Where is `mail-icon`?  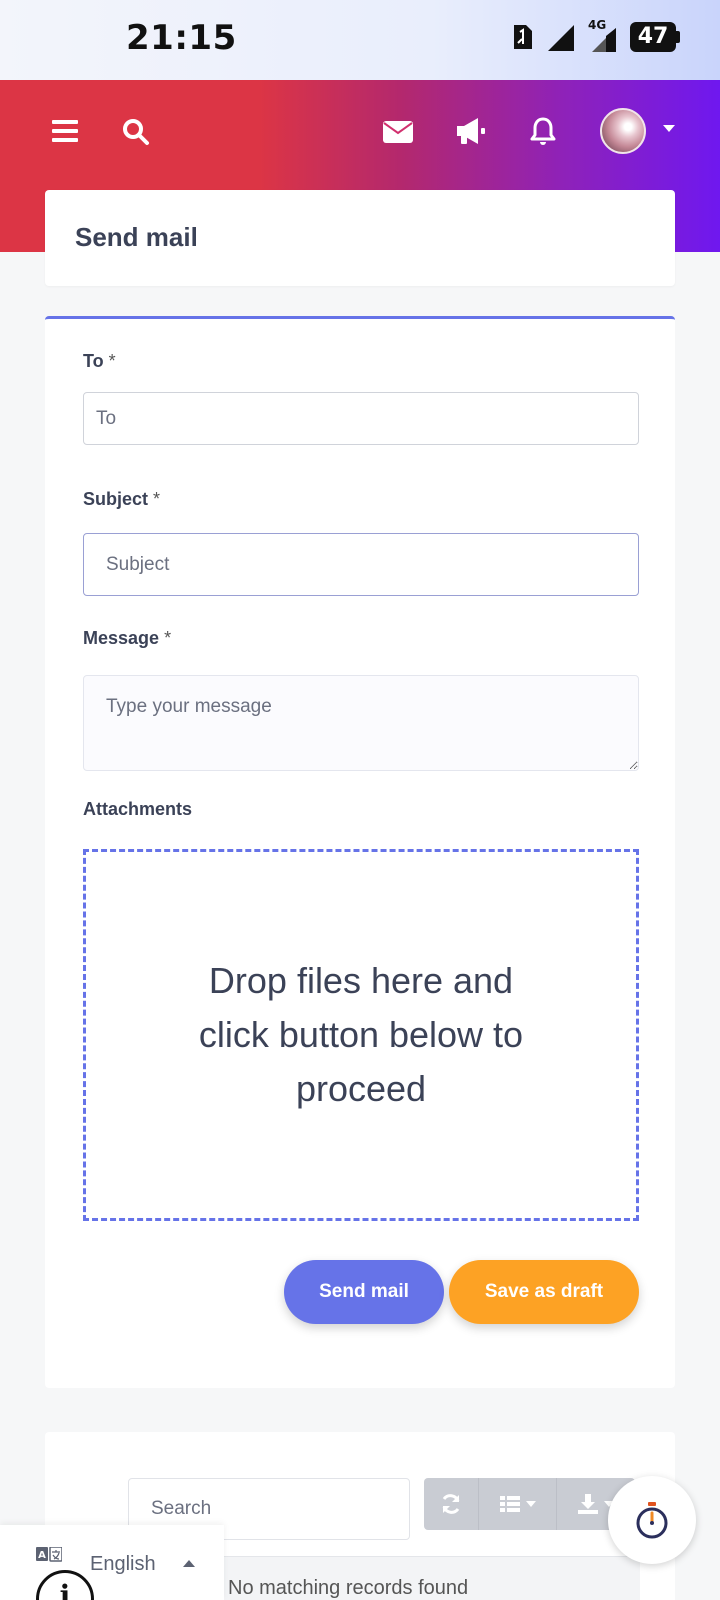 mail-icon is located at coordinates (398, 132).